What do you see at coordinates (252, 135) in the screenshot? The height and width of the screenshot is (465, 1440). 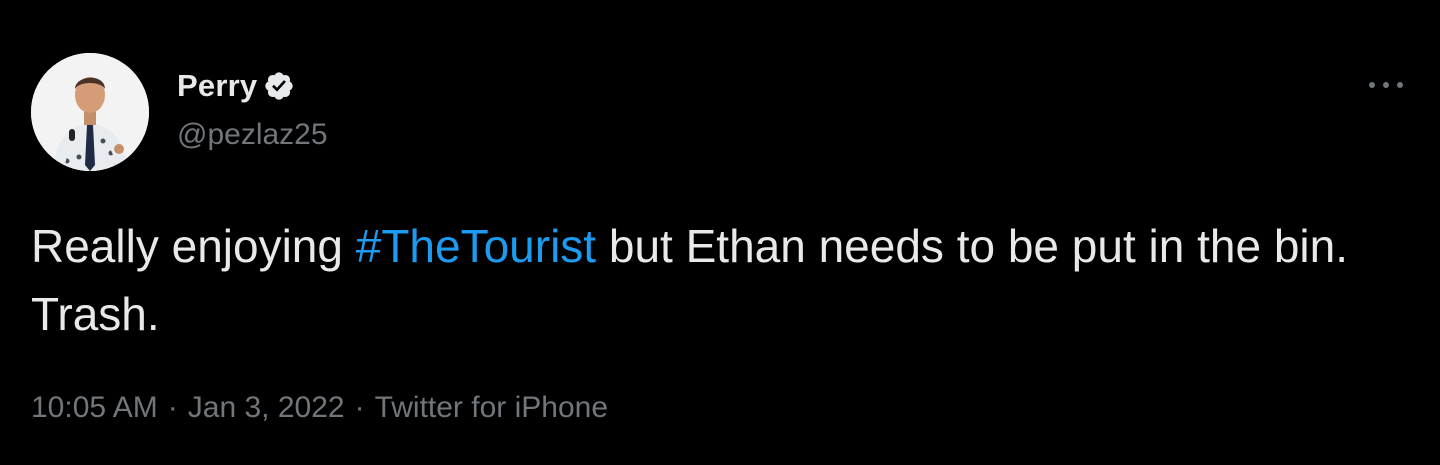 I see `author-handle: @pezlaz25` at bounding box center [252, 135].